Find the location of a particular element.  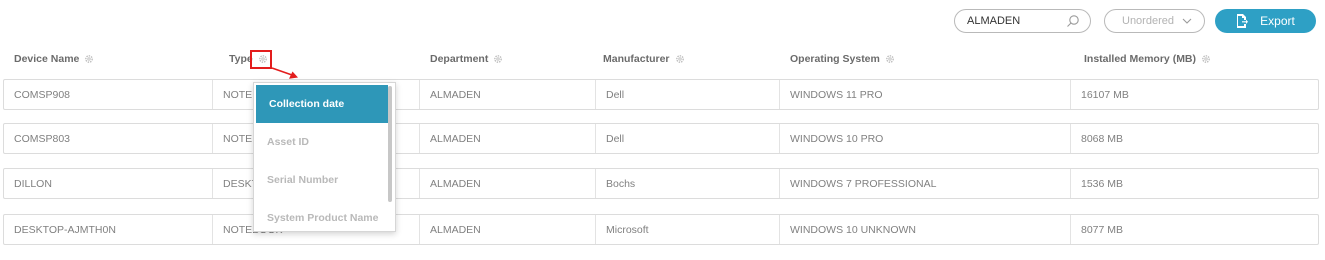

cell-operating-system: WINDOWS 10 UNKNOWN is located at coordinates (924, 229).